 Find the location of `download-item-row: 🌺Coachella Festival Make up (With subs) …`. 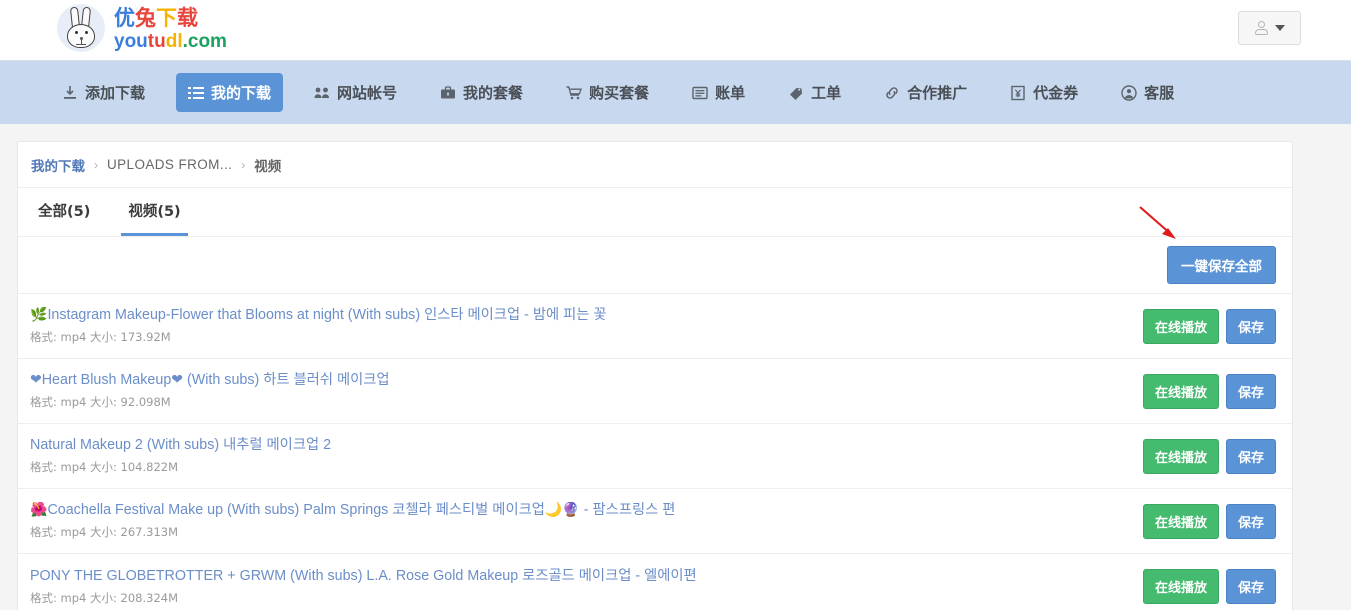

download-item-row: 🌺Coachella Festival Make up (With subs) … is located at coordinates (655, 521).